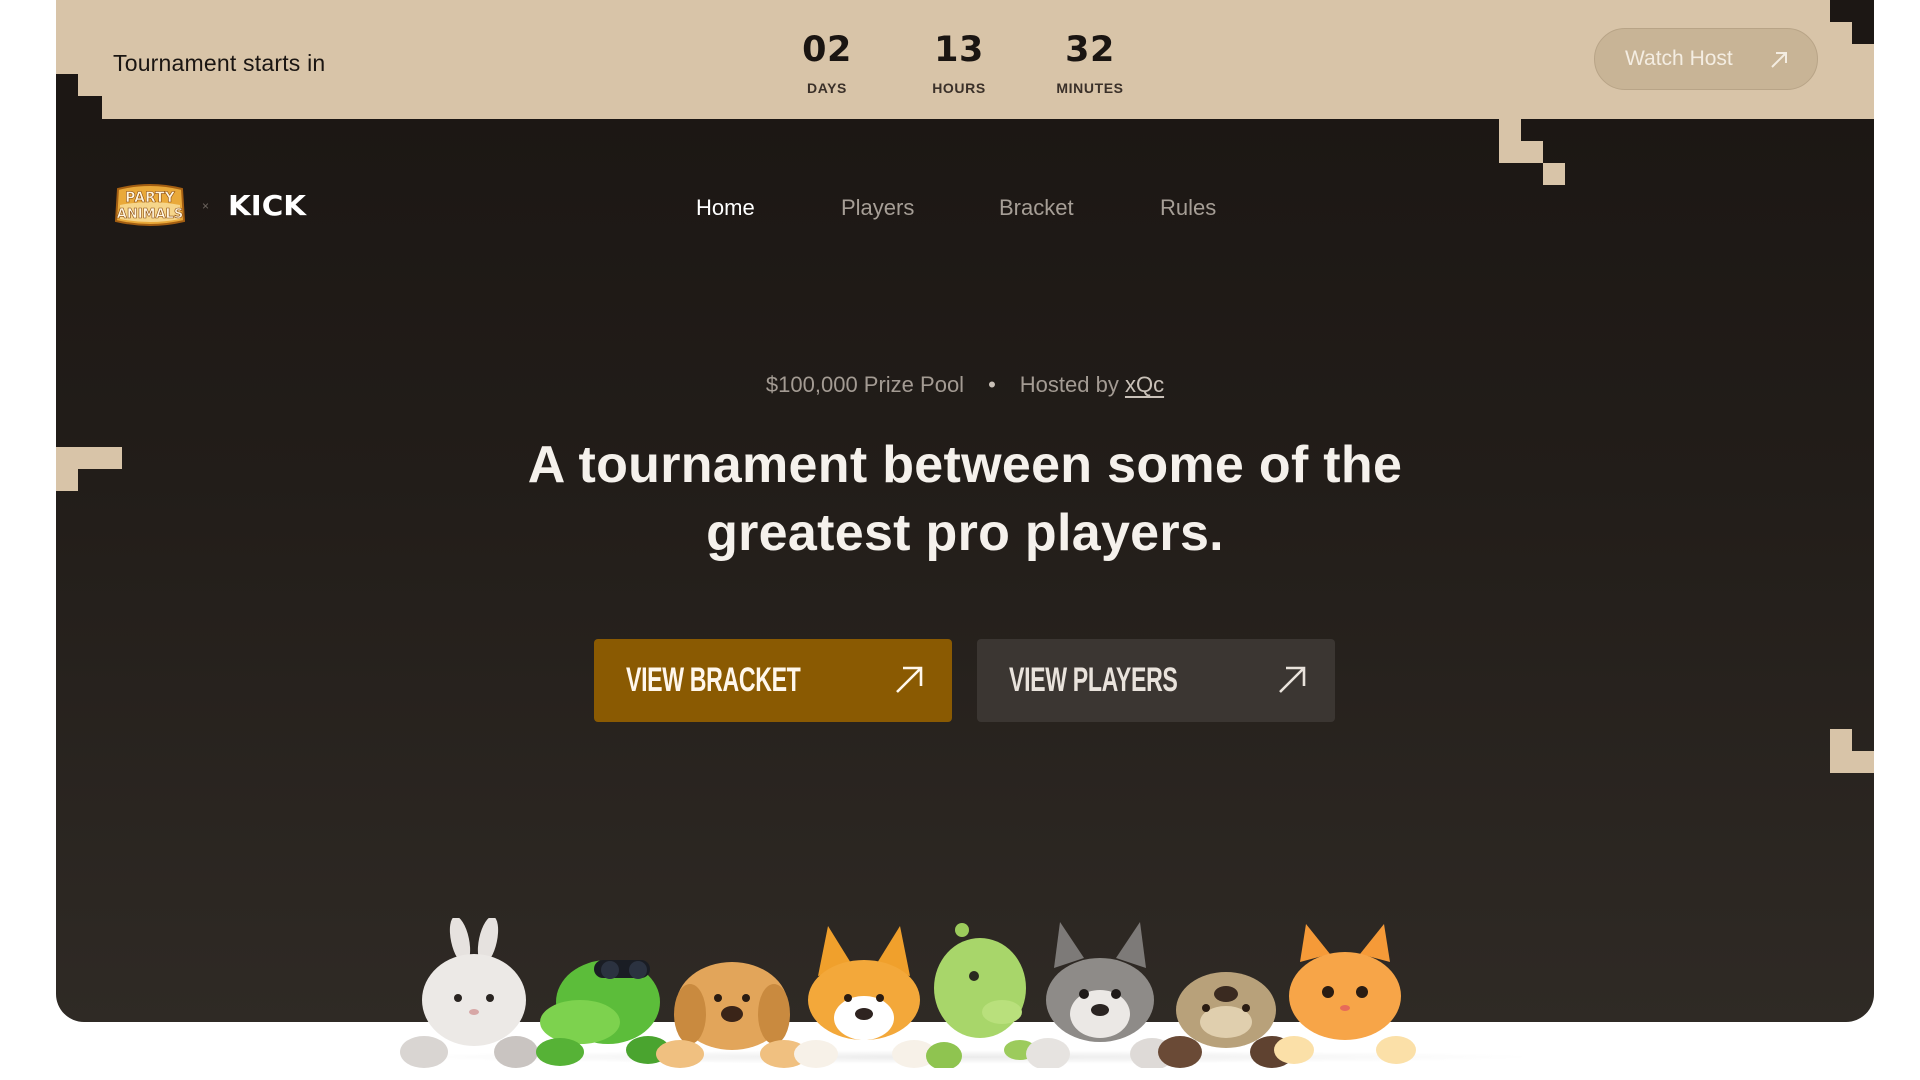 The width and height of the screenshot is (1920, 1080). I want to click on pixel-deco-under-banner, so click(1510, 141).